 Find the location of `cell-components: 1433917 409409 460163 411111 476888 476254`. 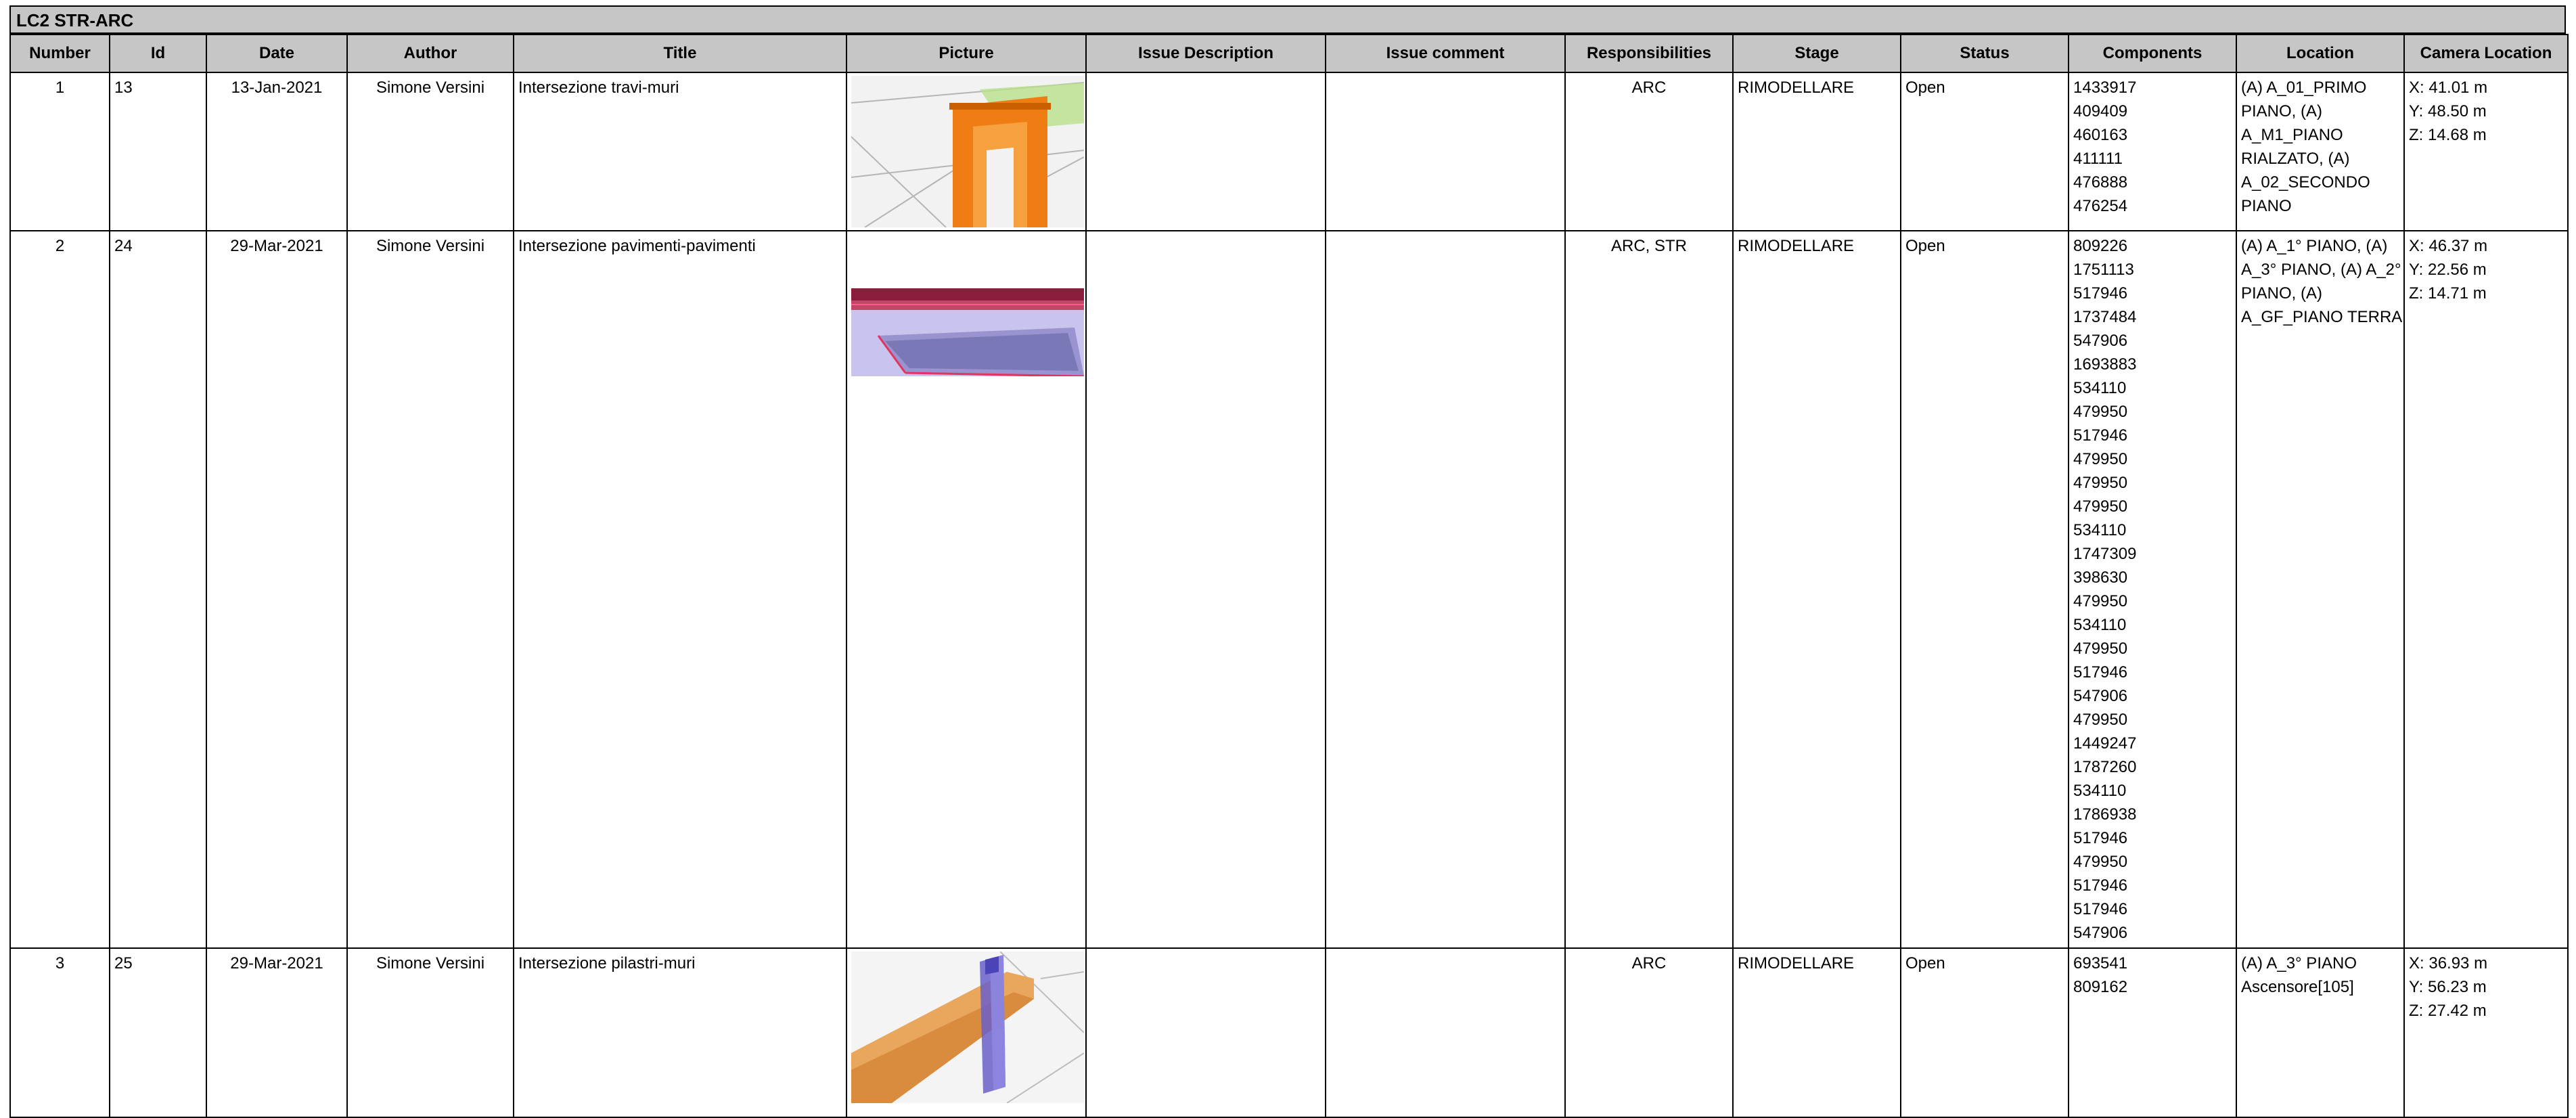

cell-components: 1433917 409409 460163 411111 476888 476254 is located at coordinates (2152, 151).